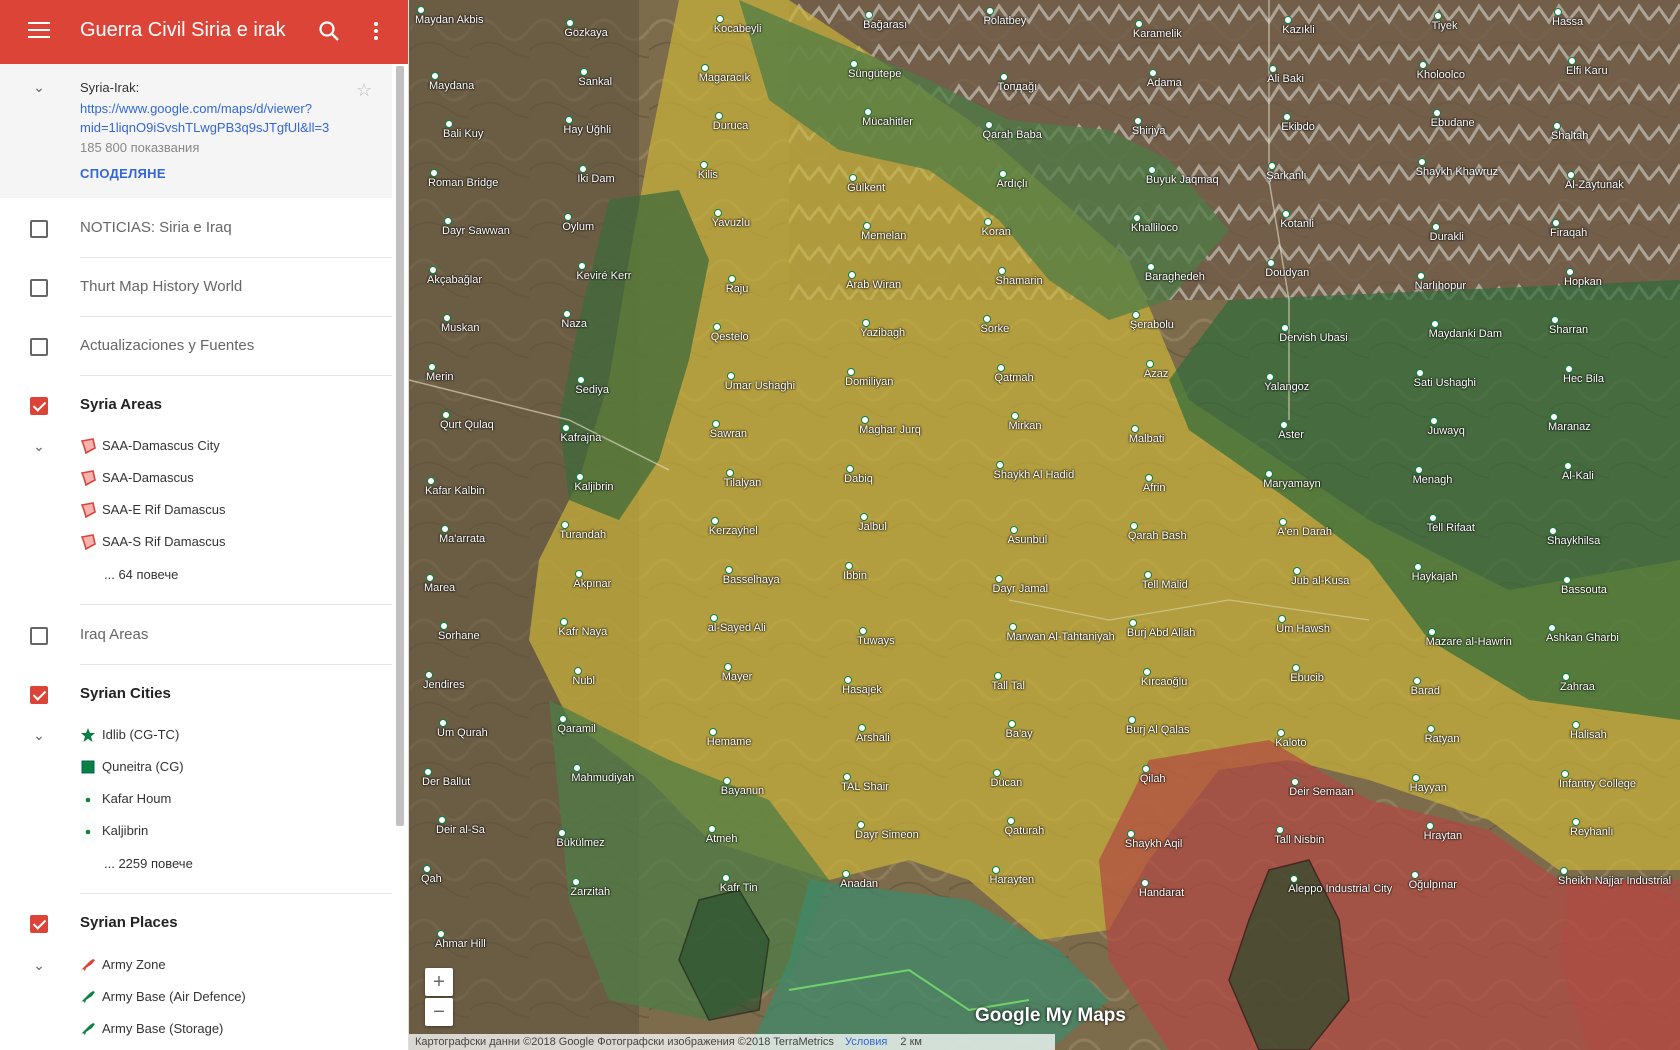 This screenshot has width=1680, height=1050. I want to click on collapse-syrian-cities-chevron-icon: ⌄, so click(39, 735).